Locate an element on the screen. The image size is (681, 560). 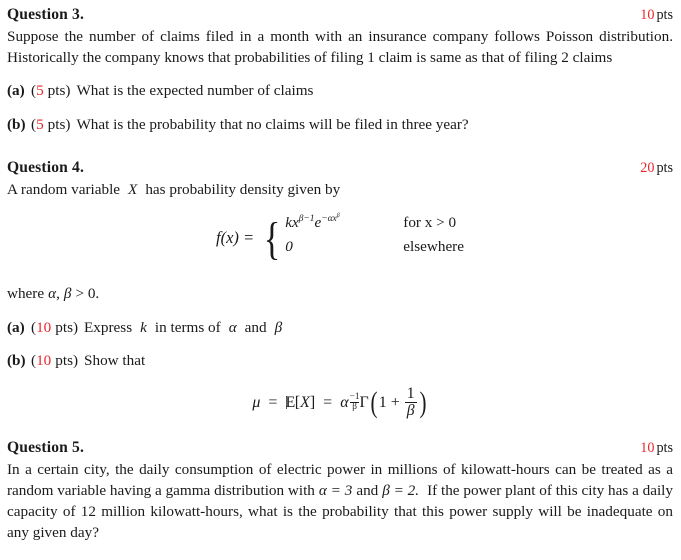
density-exponent-2-base: −αx is located at coordinates (329, 219).